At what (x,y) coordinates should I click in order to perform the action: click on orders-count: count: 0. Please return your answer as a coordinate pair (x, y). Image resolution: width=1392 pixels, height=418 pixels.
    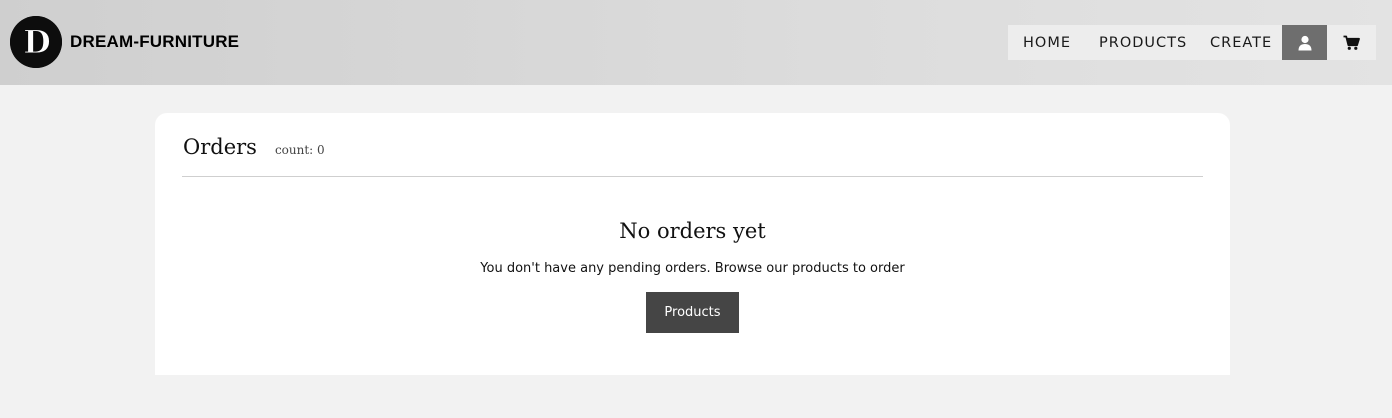
    Looking at the image, I should click on (299, 150).